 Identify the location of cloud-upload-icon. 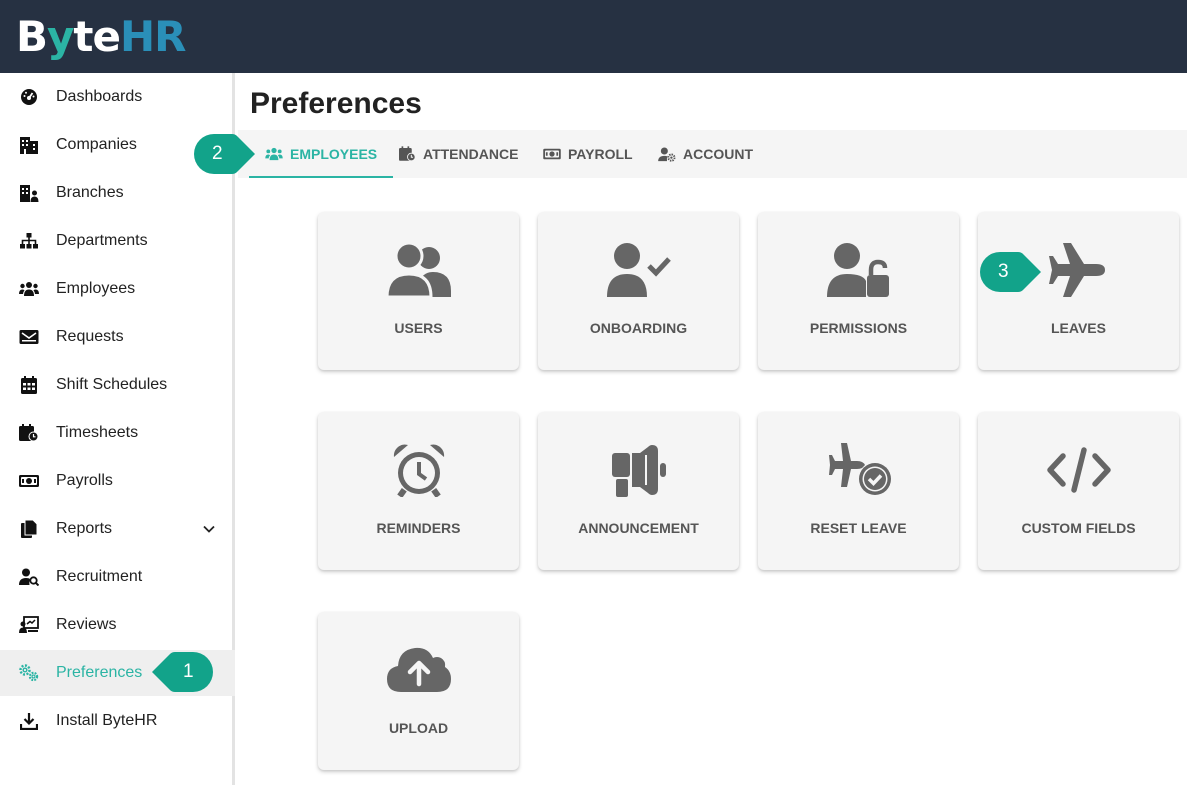
(418, 670).